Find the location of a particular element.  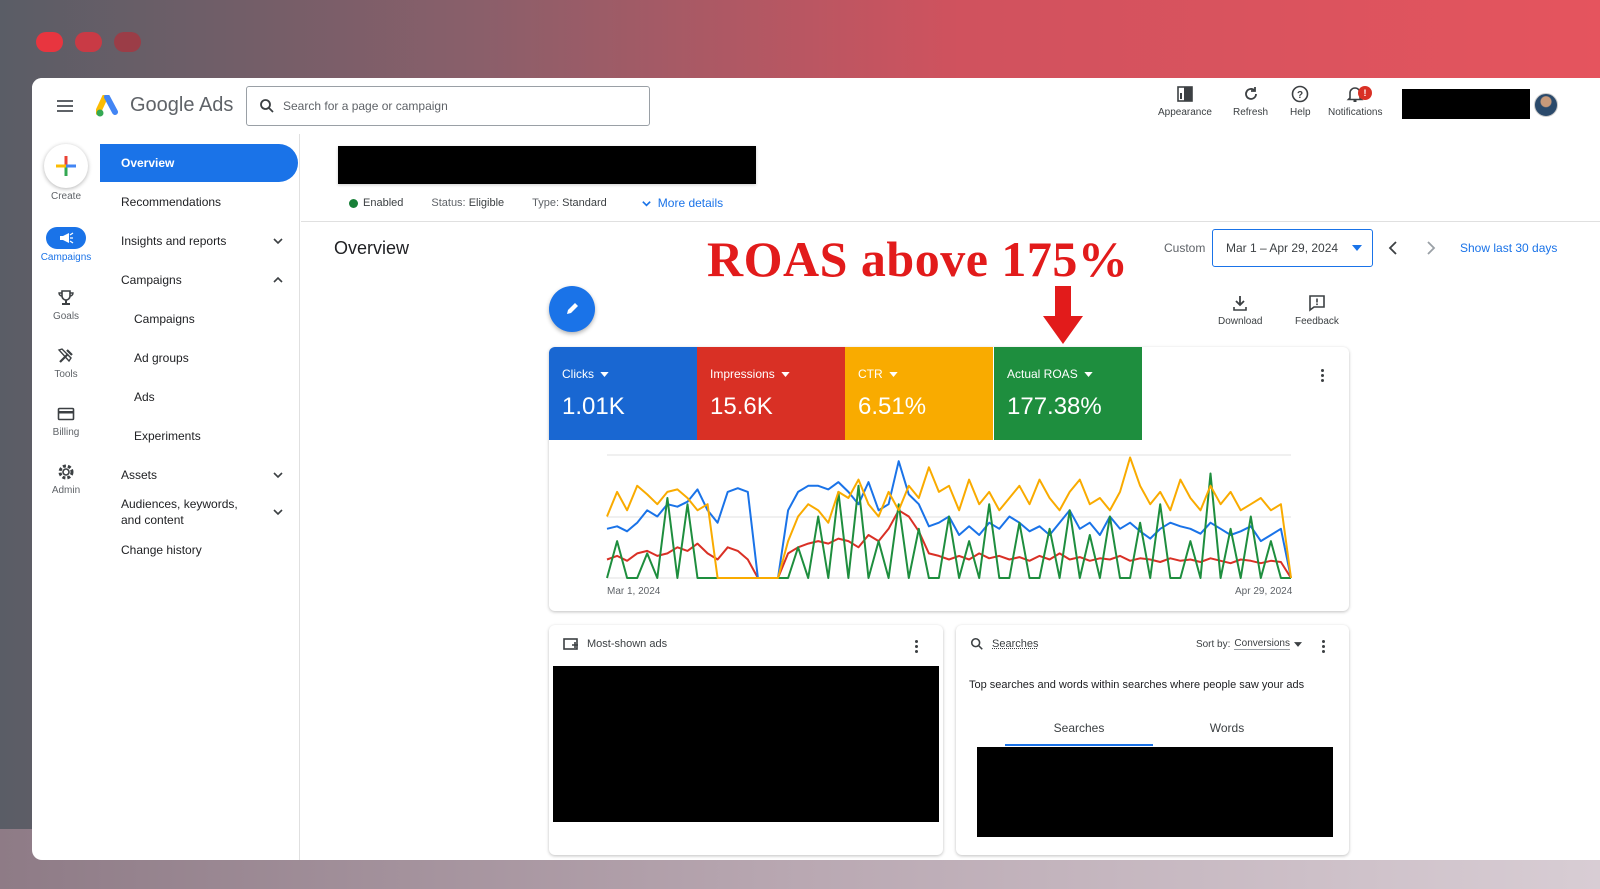

chevron-up-icon is located at coordinates (278, 279).